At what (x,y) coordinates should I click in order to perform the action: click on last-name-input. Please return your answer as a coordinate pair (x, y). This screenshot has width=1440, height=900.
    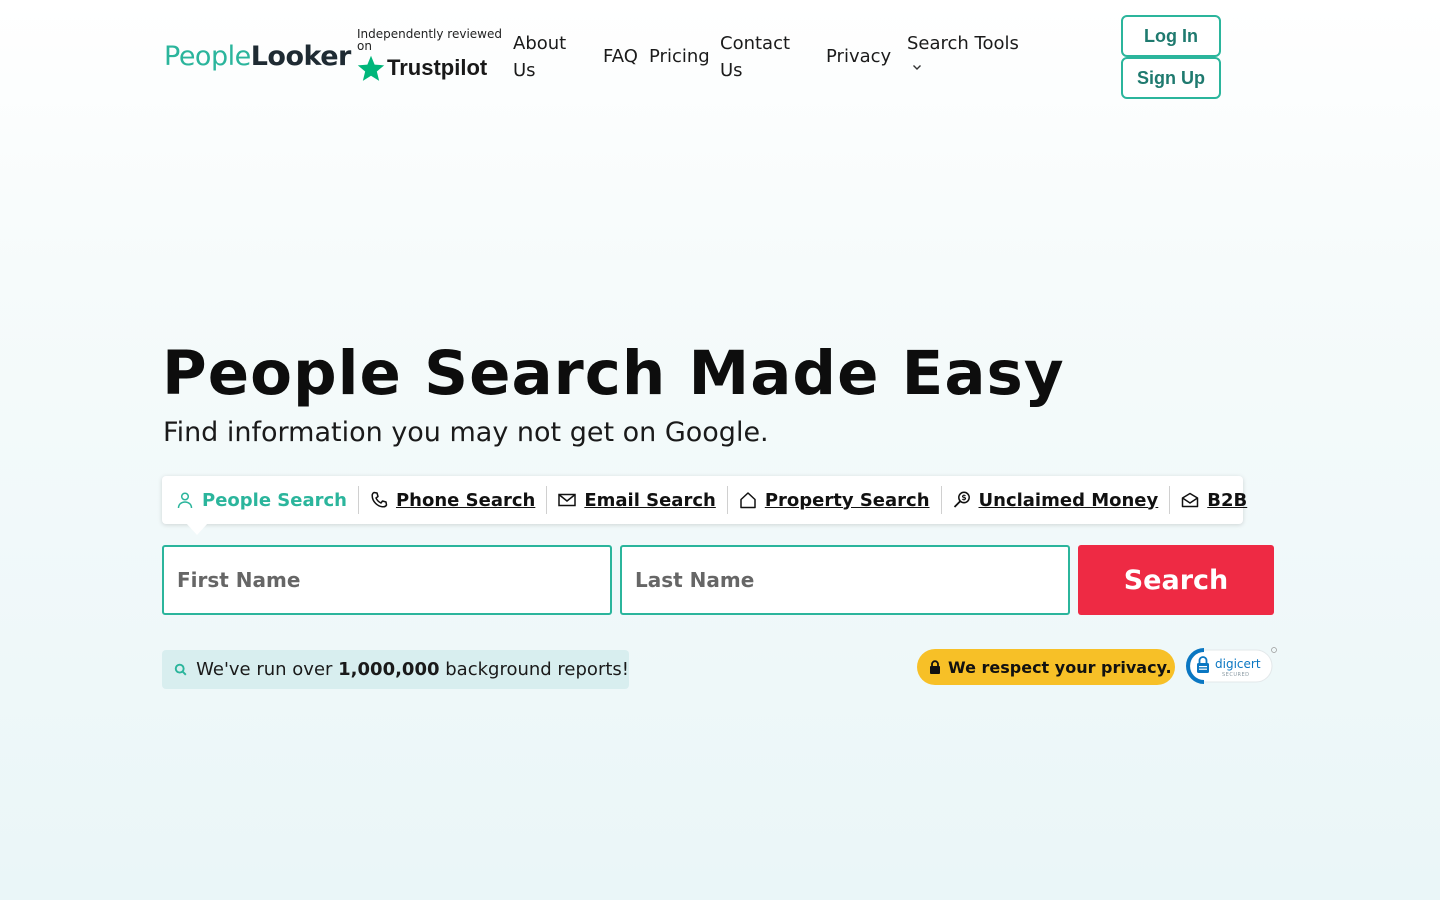
    Looking at the image, I should click on (845, 580).